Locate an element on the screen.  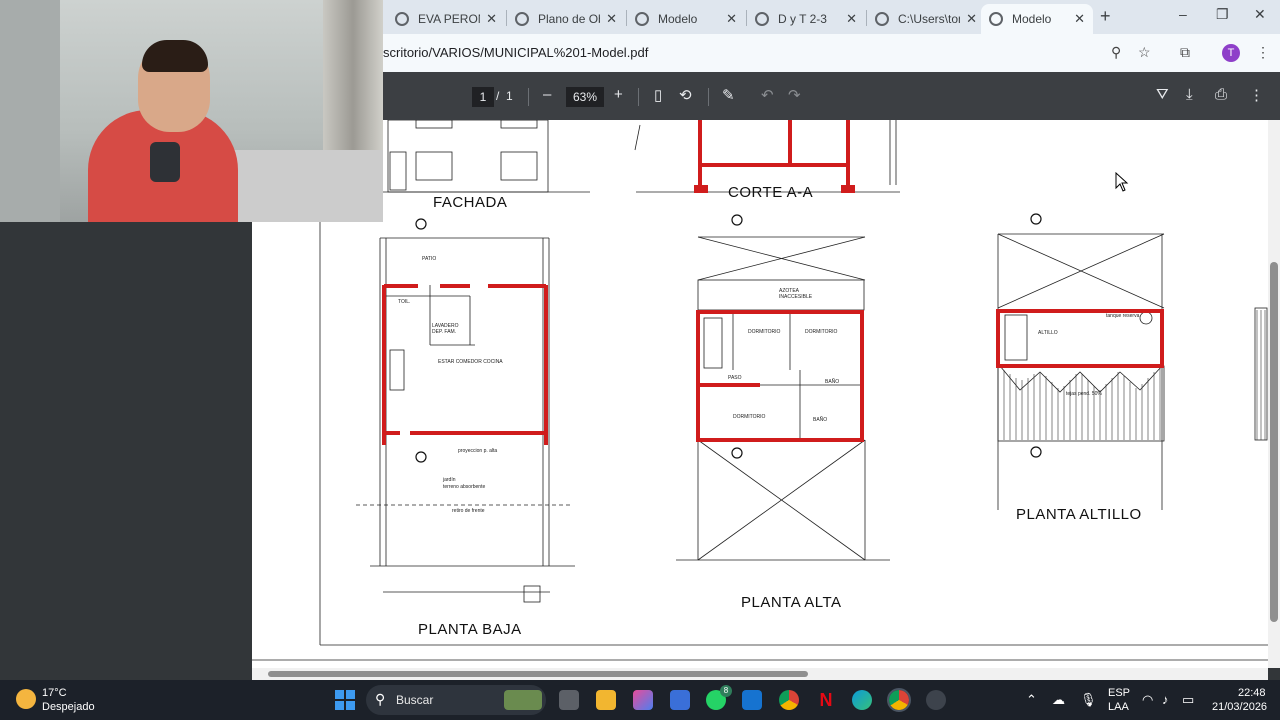
wifi-icon: ◠ is located at coordinates (1147, 700).